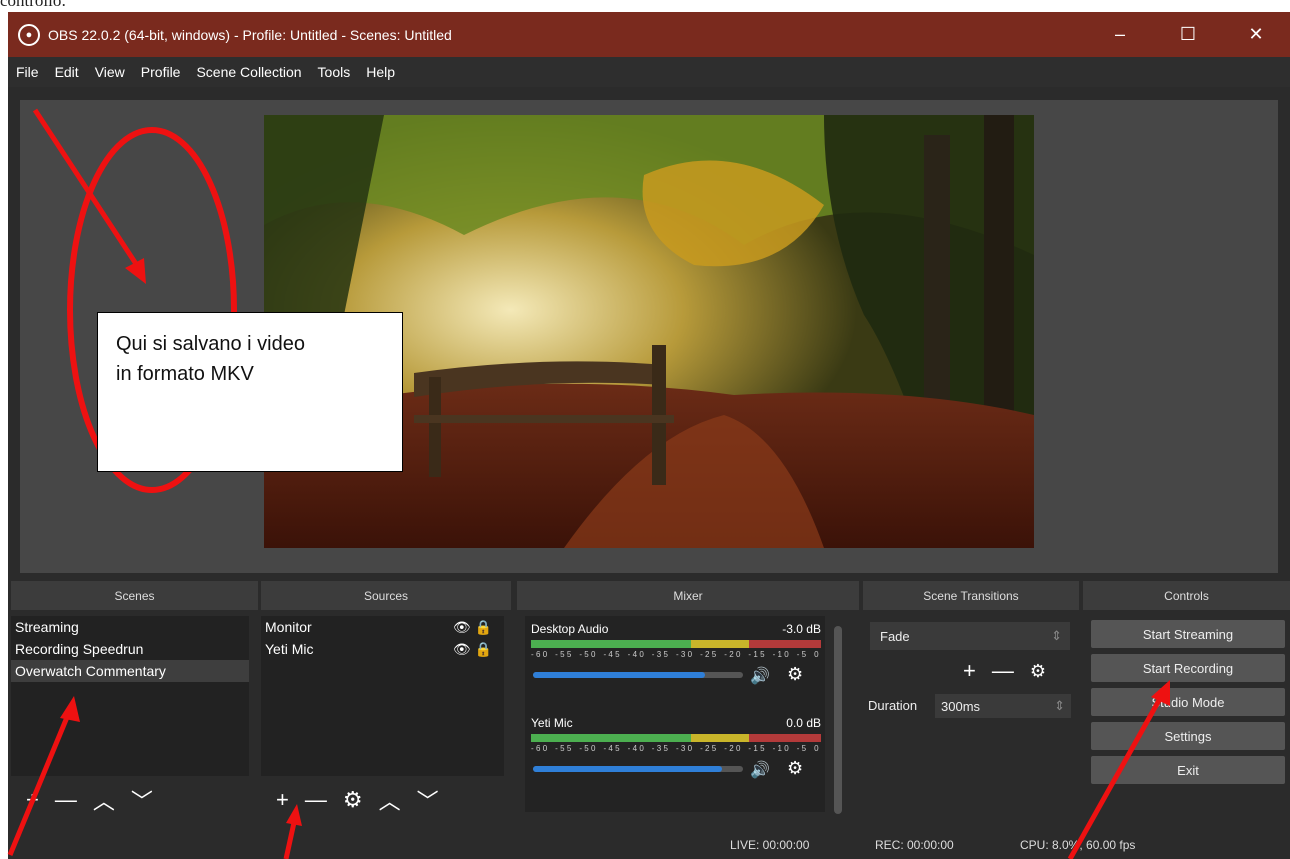 Image resolution: width=1290 pixels, height=859 pixels. Describe the element at coordinates (185, 374) in the screenshot. I see `annotation-line: in formato MKV` at that location.